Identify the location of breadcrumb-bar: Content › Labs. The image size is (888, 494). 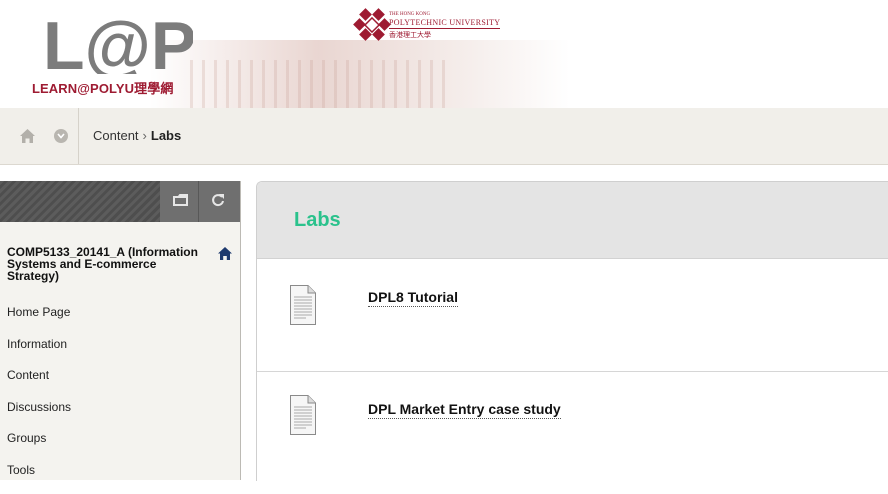
(444, 136).